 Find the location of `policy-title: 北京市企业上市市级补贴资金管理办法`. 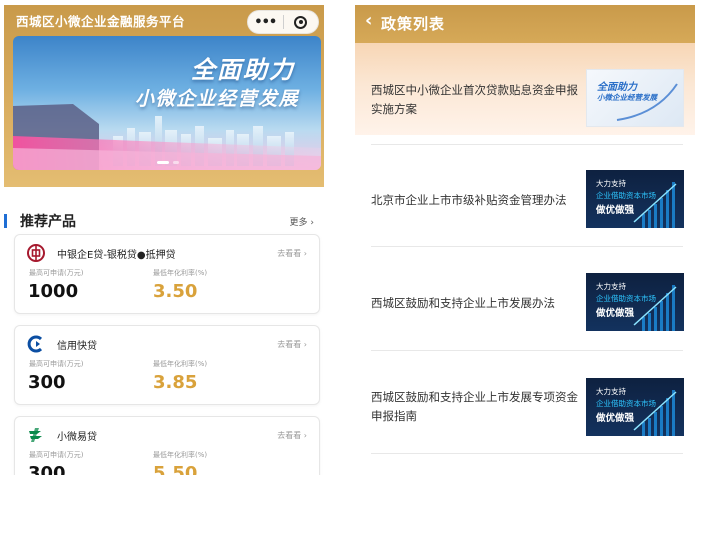

policy-title: 北京市企业上市市级补贴资金管理办法 is located at coordinates (469, 200).